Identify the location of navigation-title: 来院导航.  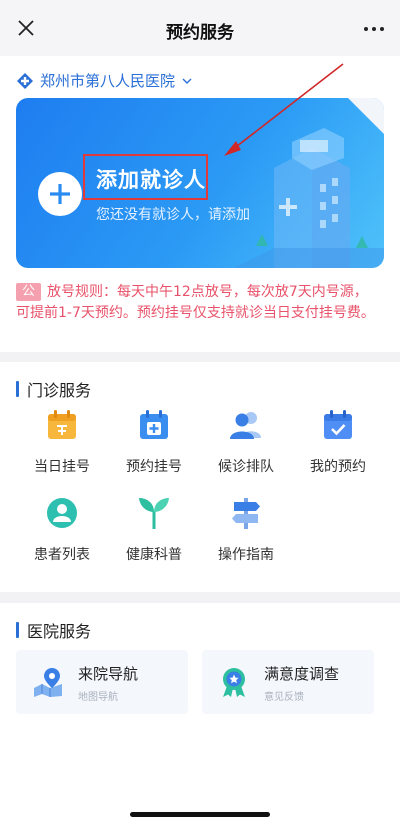
(108, 674).